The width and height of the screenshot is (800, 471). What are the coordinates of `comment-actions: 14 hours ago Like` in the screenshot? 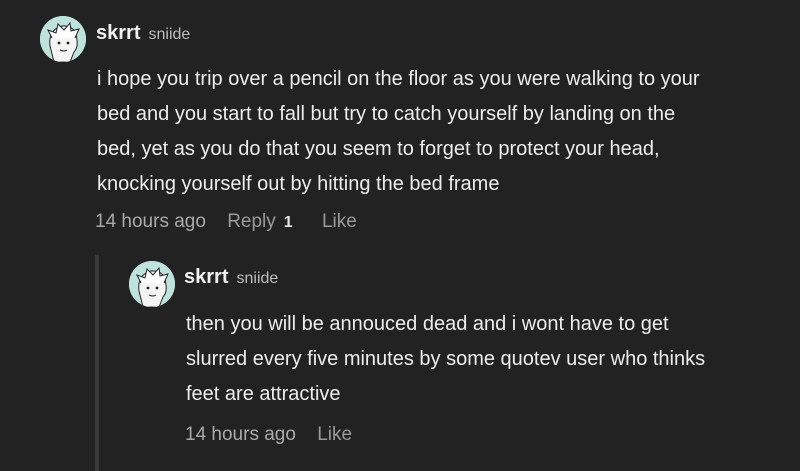 It's located at (268, 435).